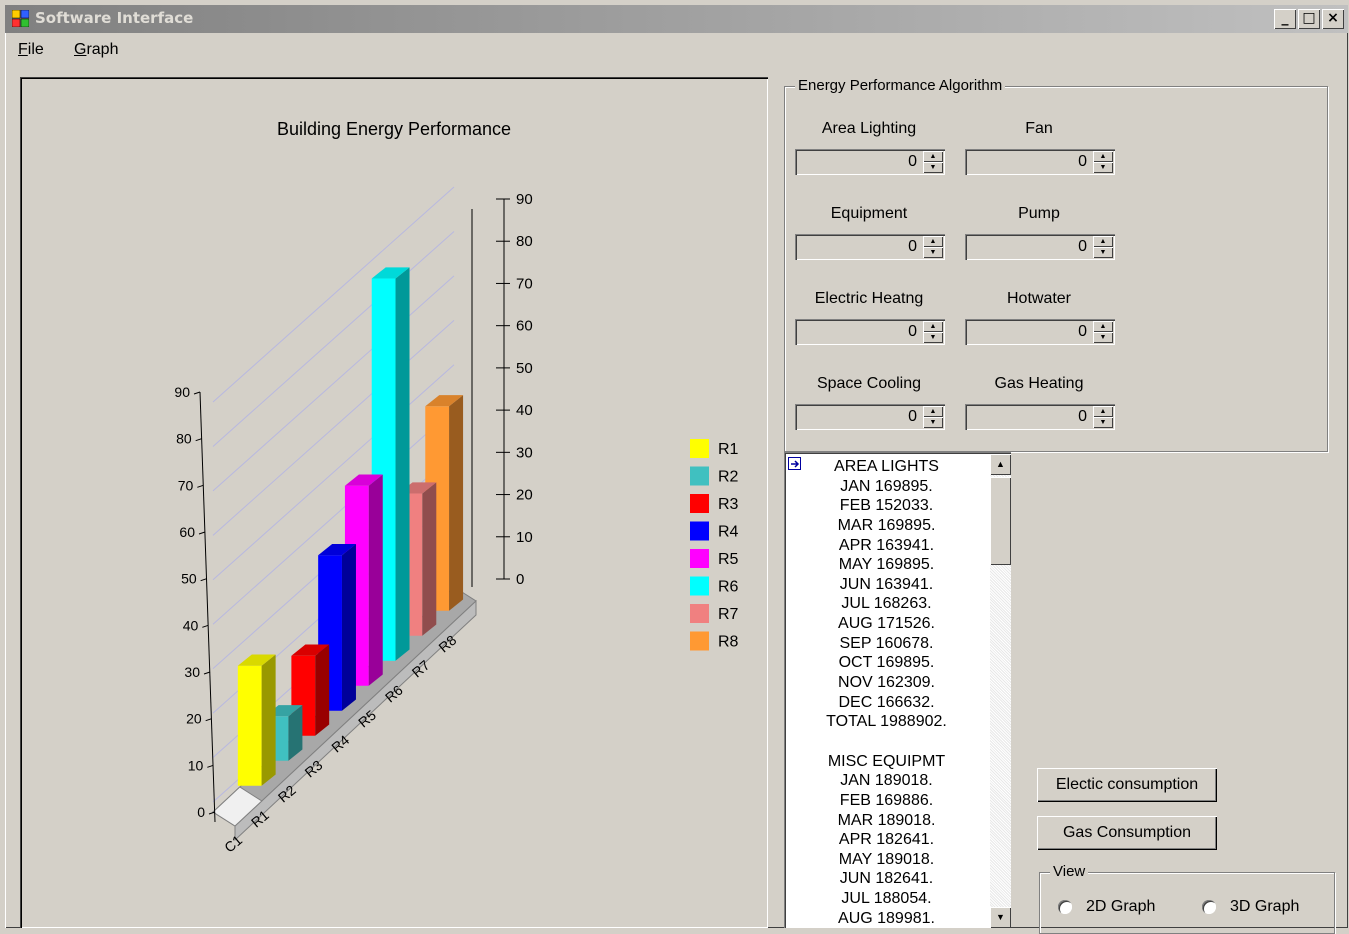  What do you see at coordinates (886, 643) in the screenshot?
I see `report-line: SEP 160678.` at bounding box center [886, 643].